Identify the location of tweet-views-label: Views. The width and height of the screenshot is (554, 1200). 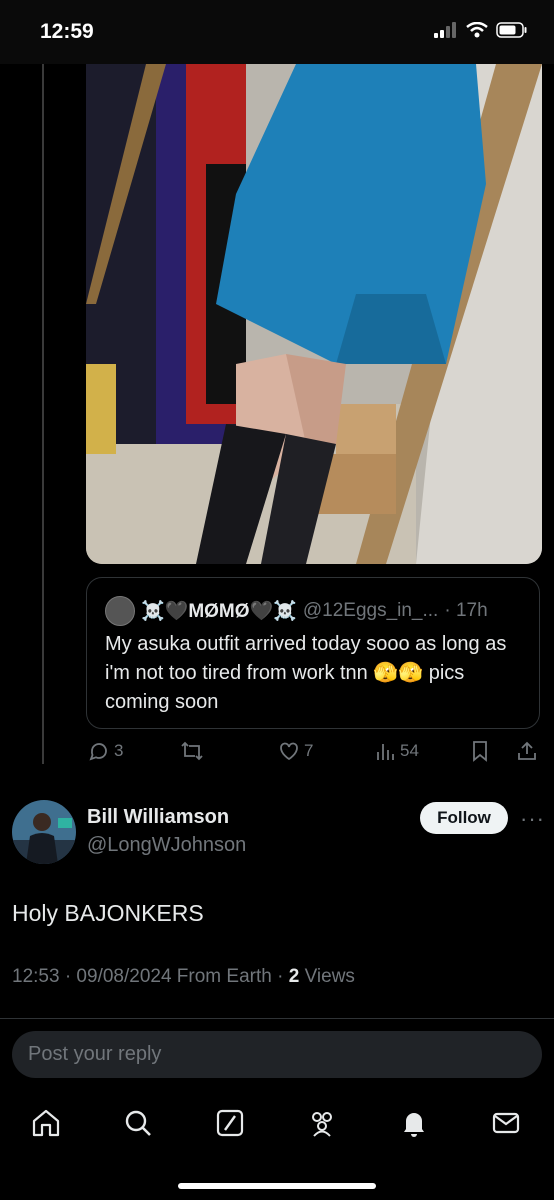
(327, 976).